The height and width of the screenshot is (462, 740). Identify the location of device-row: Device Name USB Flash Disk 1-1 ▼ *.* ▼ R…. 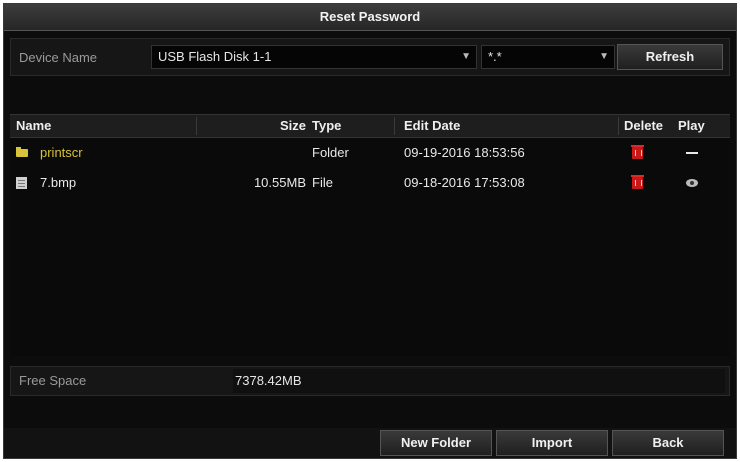
(370, 57).